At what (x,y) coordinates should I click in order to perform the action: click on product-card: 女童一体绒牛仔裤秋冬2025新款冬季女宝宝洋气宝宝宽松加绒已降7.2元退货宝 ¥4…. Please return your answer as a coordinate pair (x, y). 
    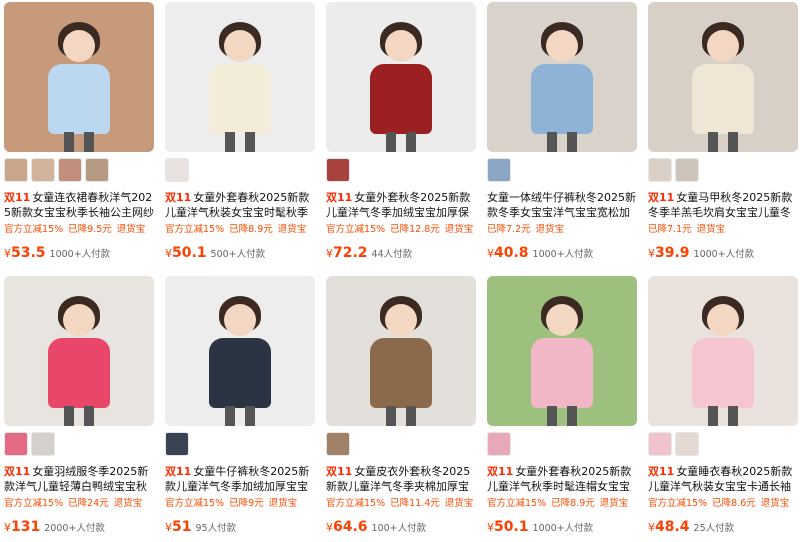
    Looking at the image, I should click on (563, 135).